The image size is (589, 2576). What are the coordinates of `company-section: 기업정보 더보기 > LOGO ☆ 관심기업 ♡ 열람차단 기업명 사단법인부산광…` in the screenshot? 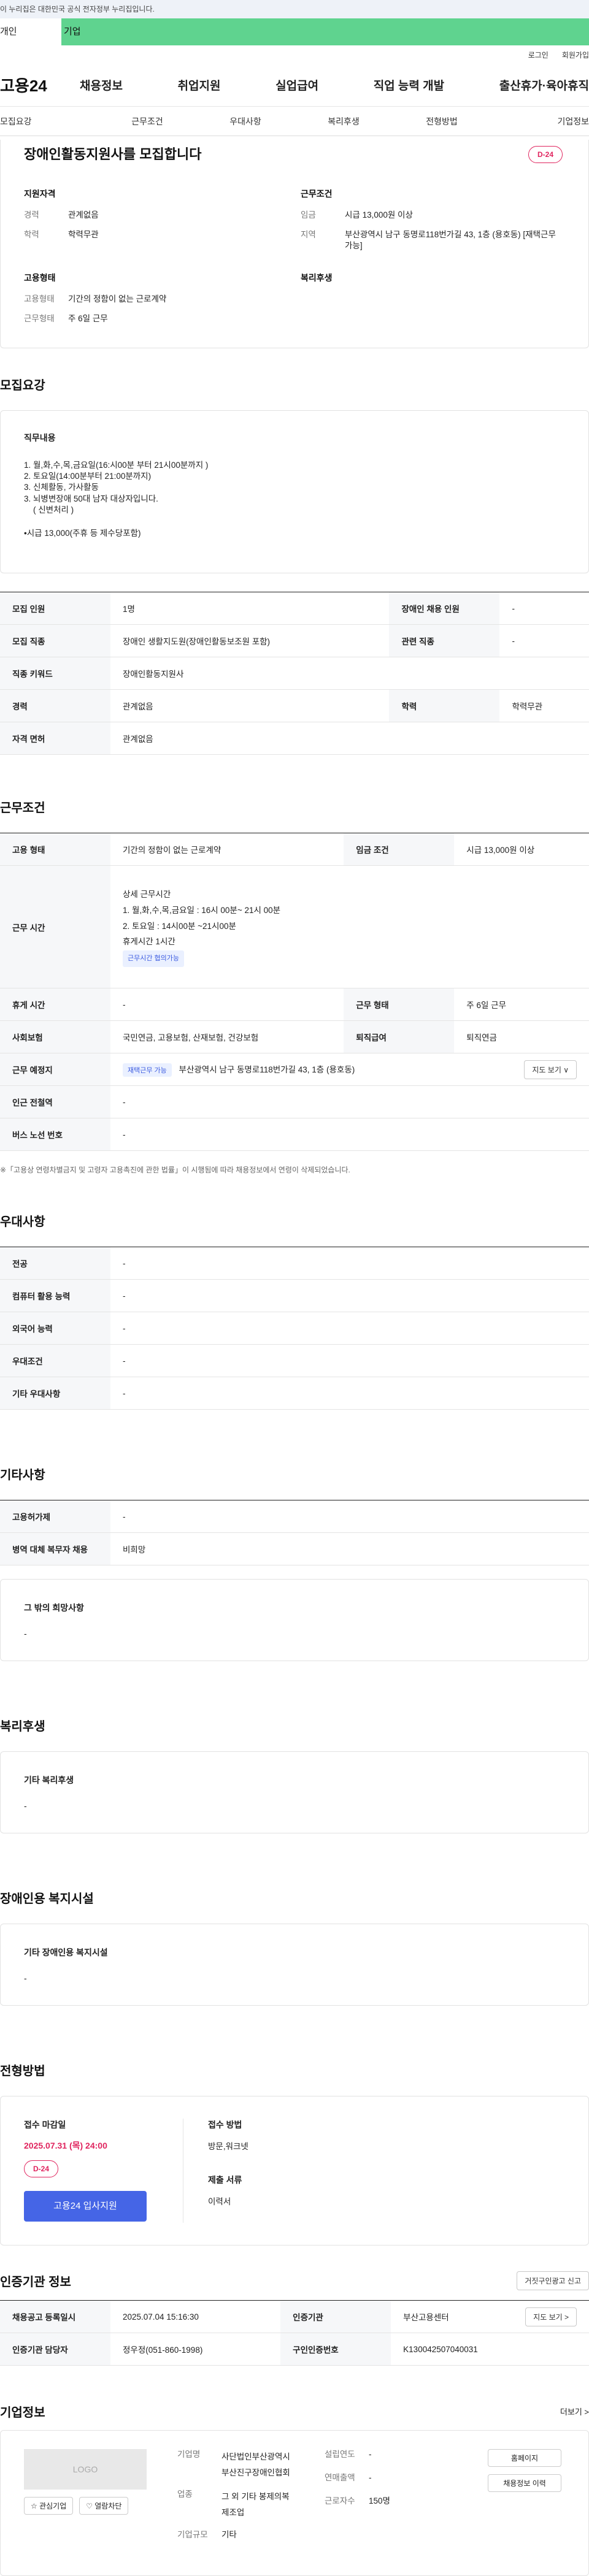 It's located at (294, 2489).